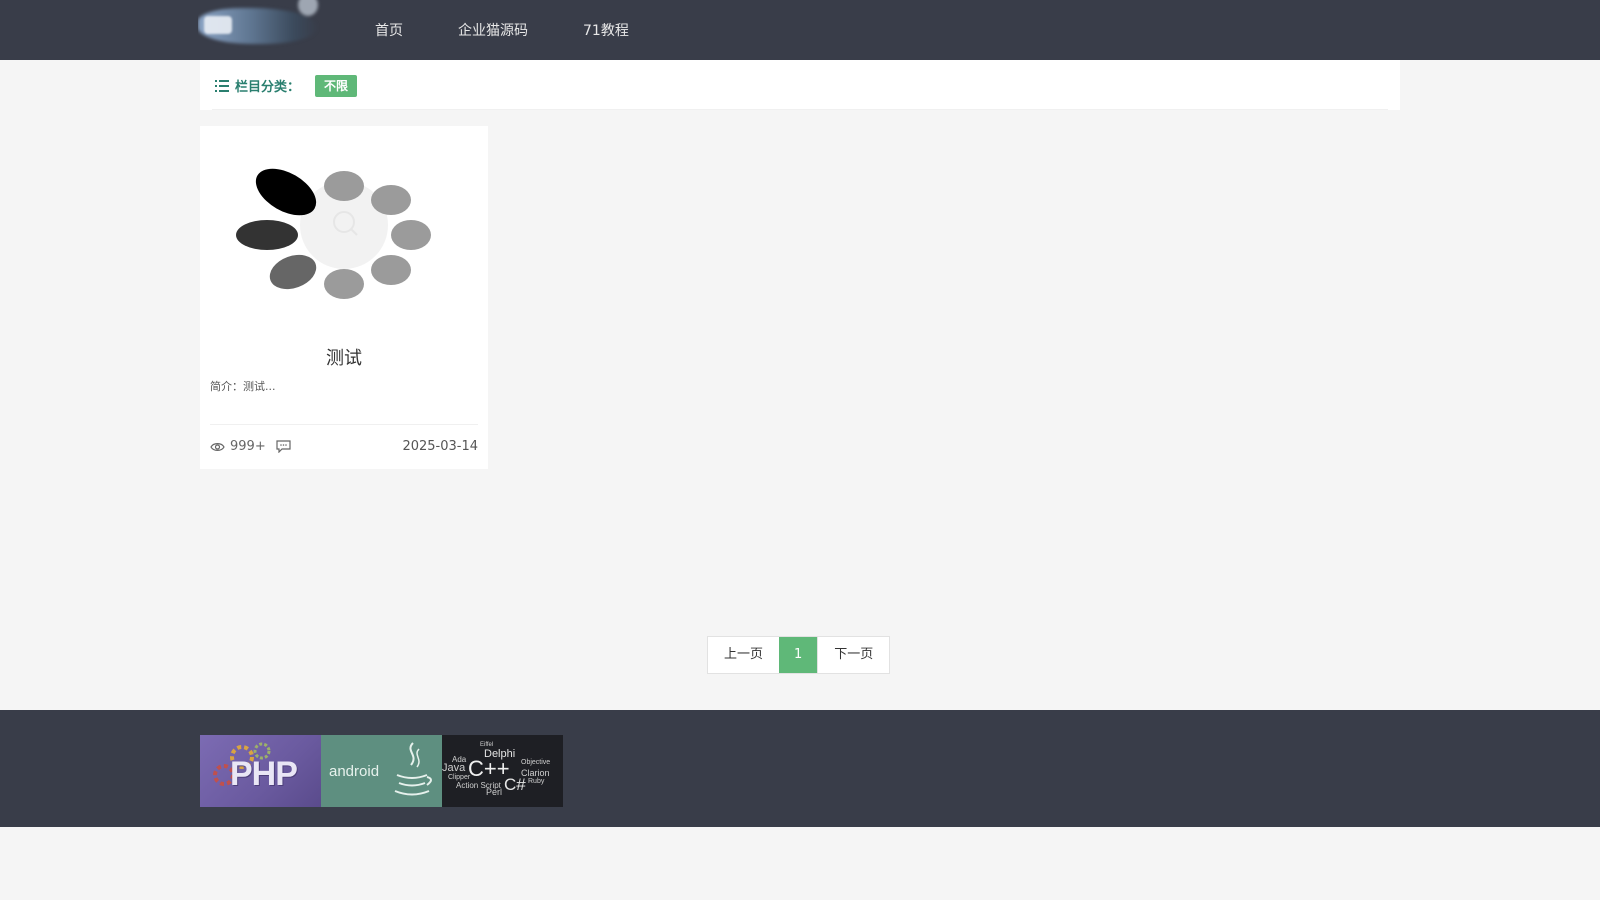  Describe the element at coordinates (413, 769) in the screenshot. I see `java-cup-icon` at that location.